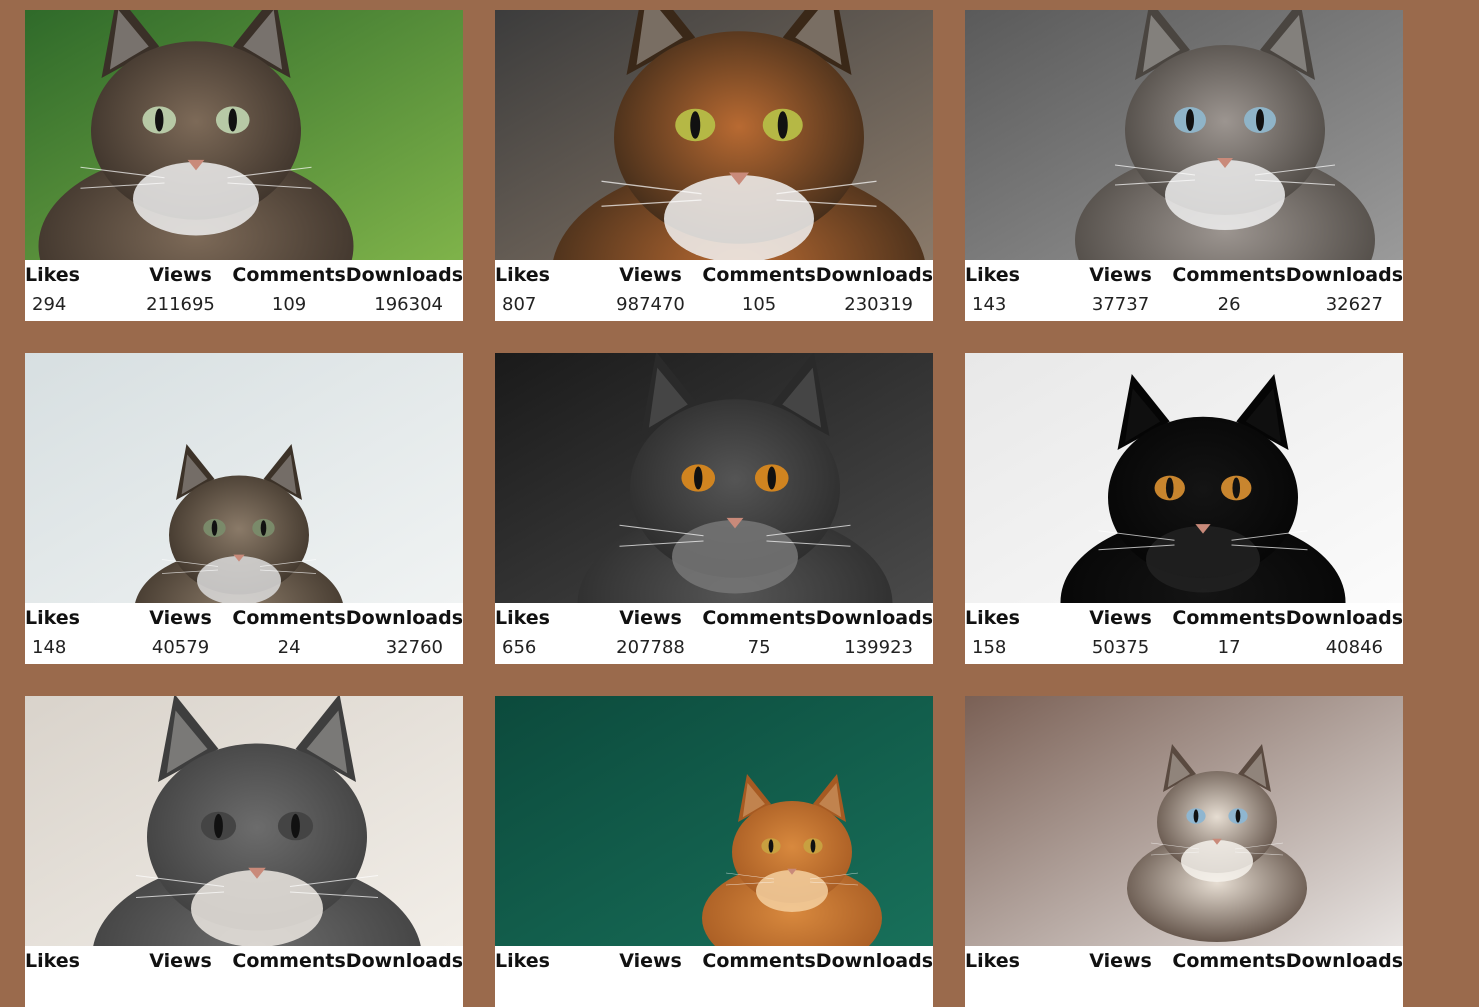  I want to click on stat-views: Views 207788, so click(651, 633).